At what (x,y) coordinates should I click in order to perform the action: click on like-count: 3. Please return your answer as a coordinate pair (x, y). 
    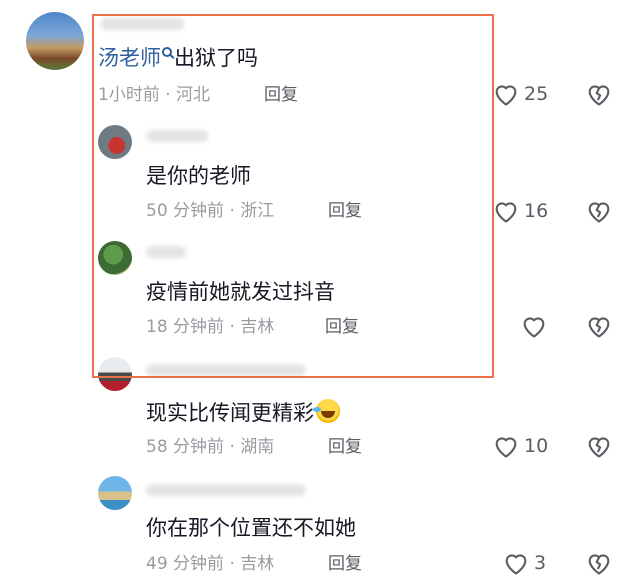
    Looking at the image, I should click on (540, 563).